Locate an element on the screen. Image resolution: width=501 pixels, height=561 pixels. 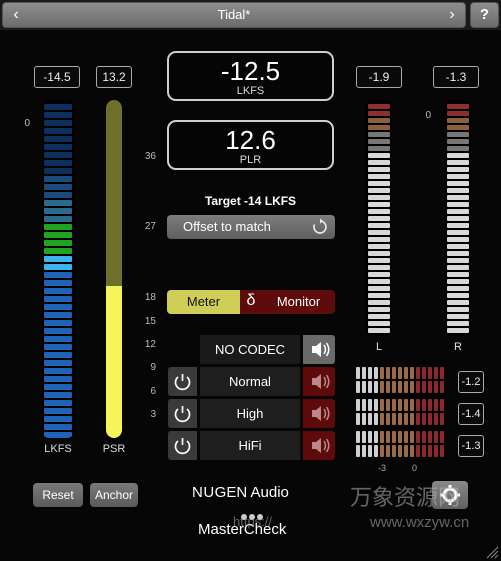
codec-peak-readout-normal: -1.2 is located at coordinates (471, 382).